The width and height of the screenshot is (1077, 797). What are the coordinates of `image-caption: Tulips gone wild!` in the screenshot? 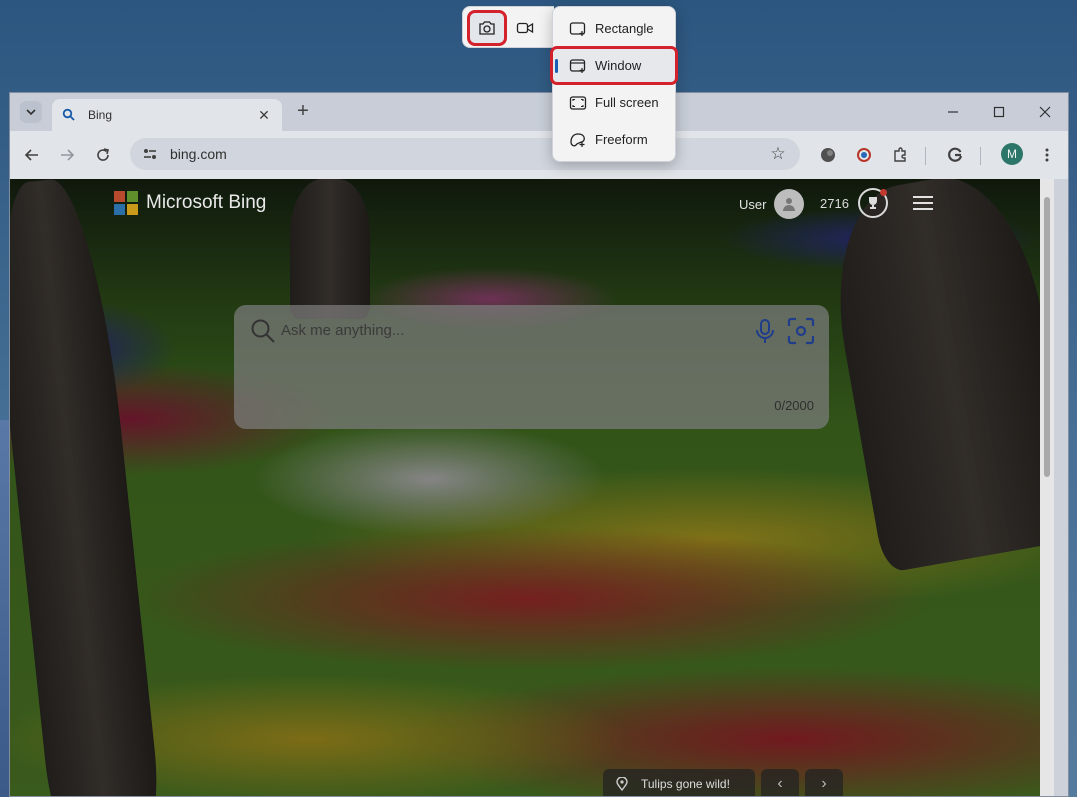 It's located at (679, 782).